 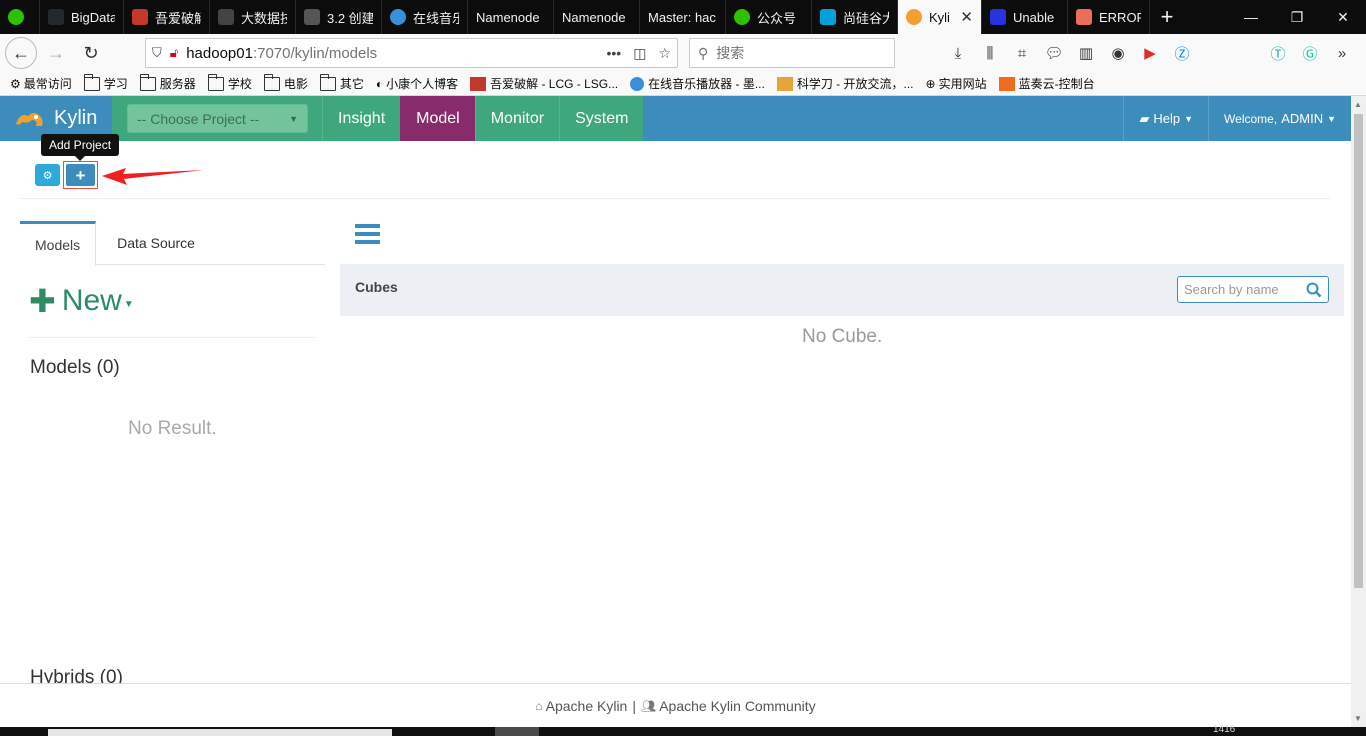 What do you see at coordinates (1343, 17) in the screenshot?
I see `close-window-button: ✕` at bounding box center [1343, 17].